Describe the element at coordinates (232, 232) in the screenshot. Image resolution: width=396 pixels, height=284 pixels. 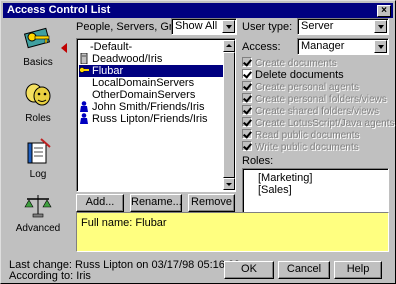
I see `full-name-info-box: Full name: Flubar` at that location.